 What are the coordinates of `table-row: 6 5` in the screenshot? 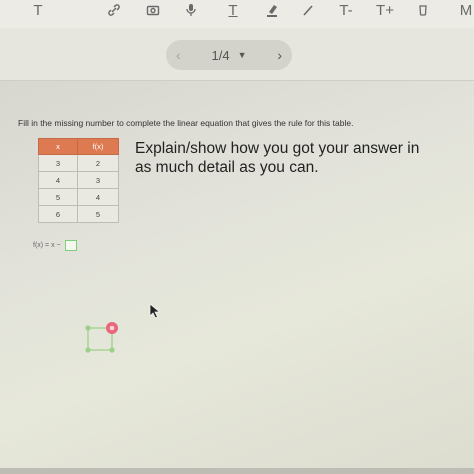 It's located at (78, 214).